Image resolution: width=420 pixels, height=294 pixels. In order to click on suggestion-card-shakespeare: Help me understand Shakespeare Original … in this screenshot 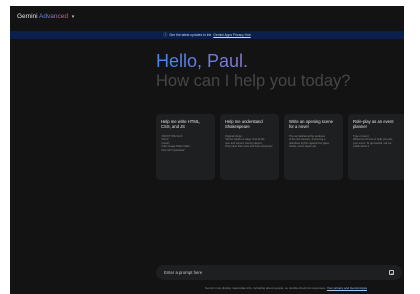, I will do `click(249, 147)`.